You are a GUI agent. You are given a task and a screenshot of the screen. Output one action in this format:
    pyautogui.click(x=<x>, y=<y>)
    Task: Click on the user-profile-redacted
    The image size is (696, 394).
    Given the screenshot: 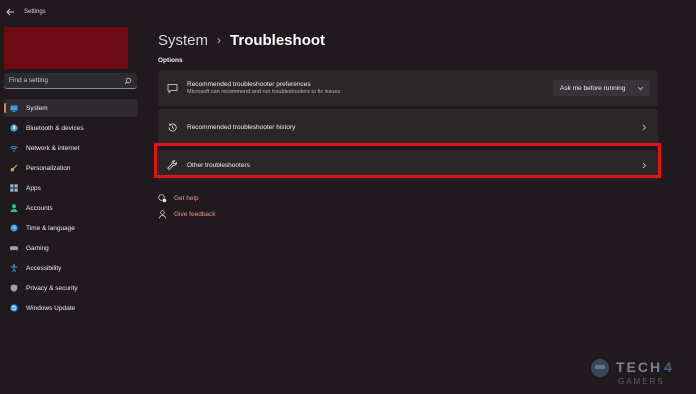 What is the action you would take?
    pyautogui.click(x=66, y=48)
    